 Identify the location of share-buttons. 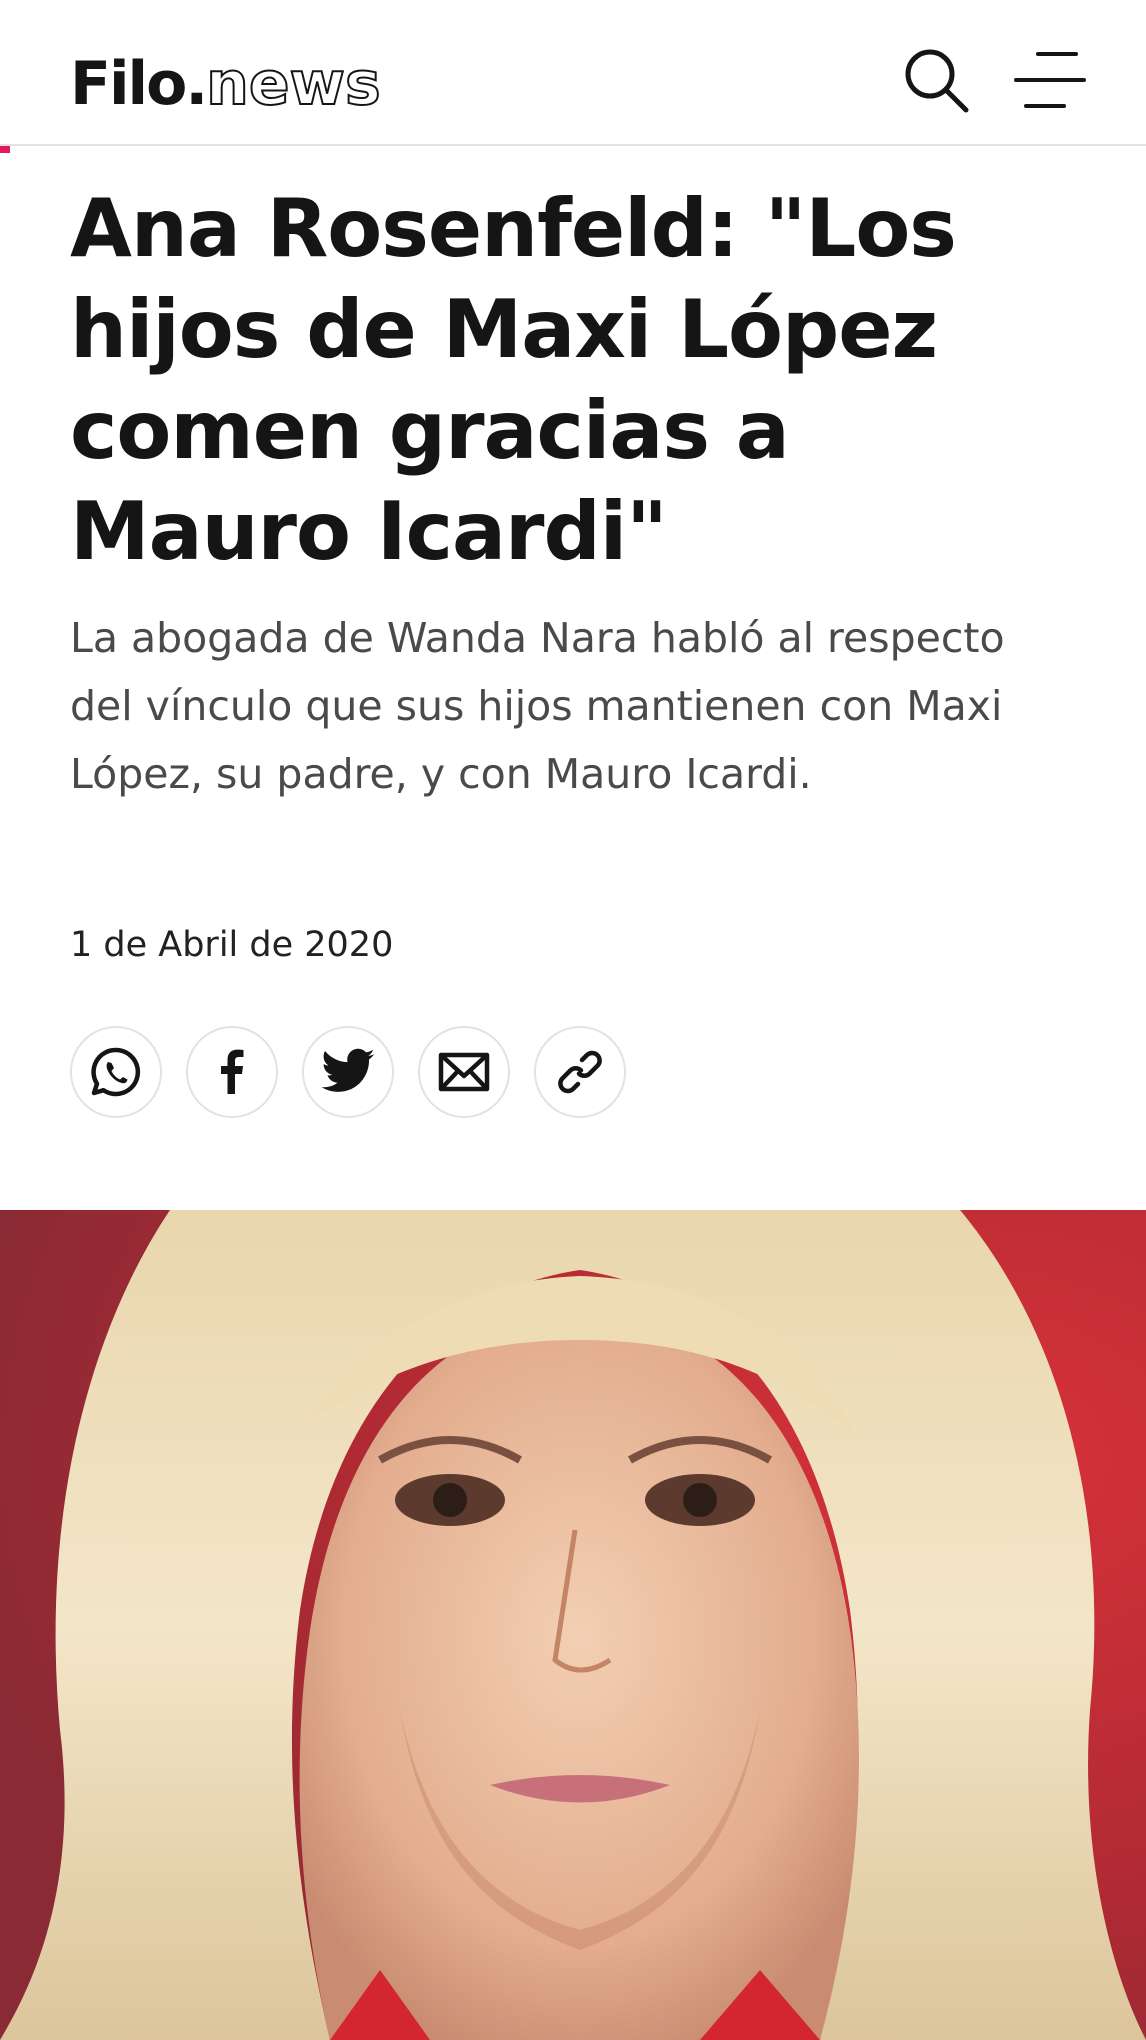
(348, 1072).